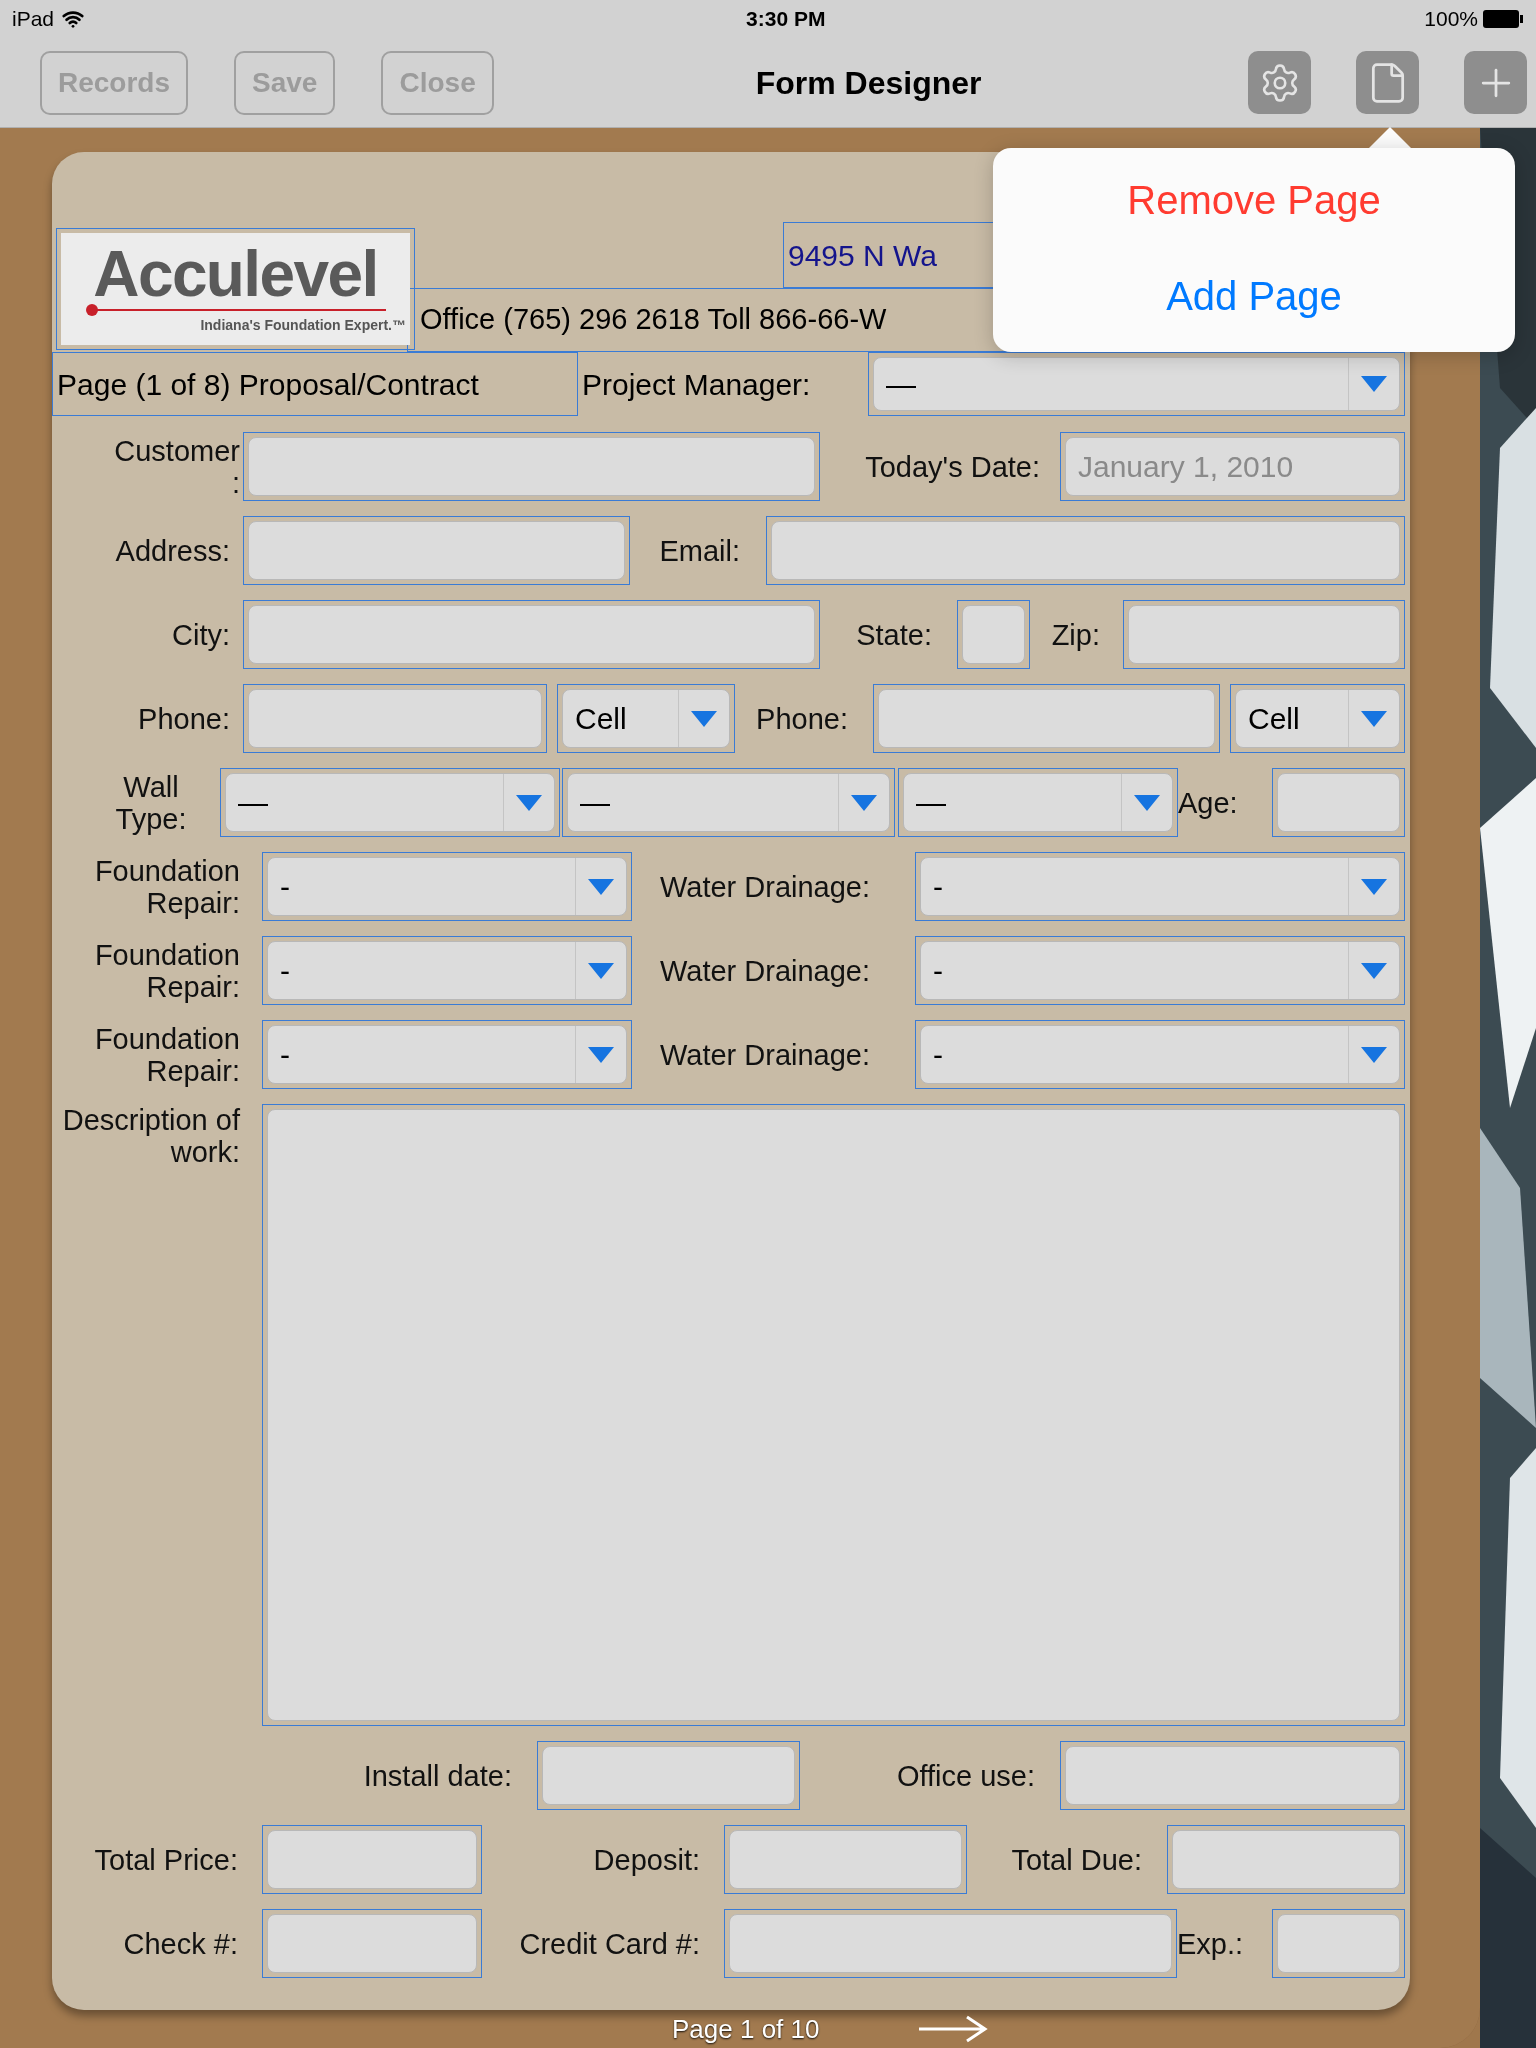 The height and width of the screenshot is (2048, 1536). What do you see at coordinates (151, 802) in the screenshot?
I see `field-label: Wall Type:` at bounding box center [151, 802].